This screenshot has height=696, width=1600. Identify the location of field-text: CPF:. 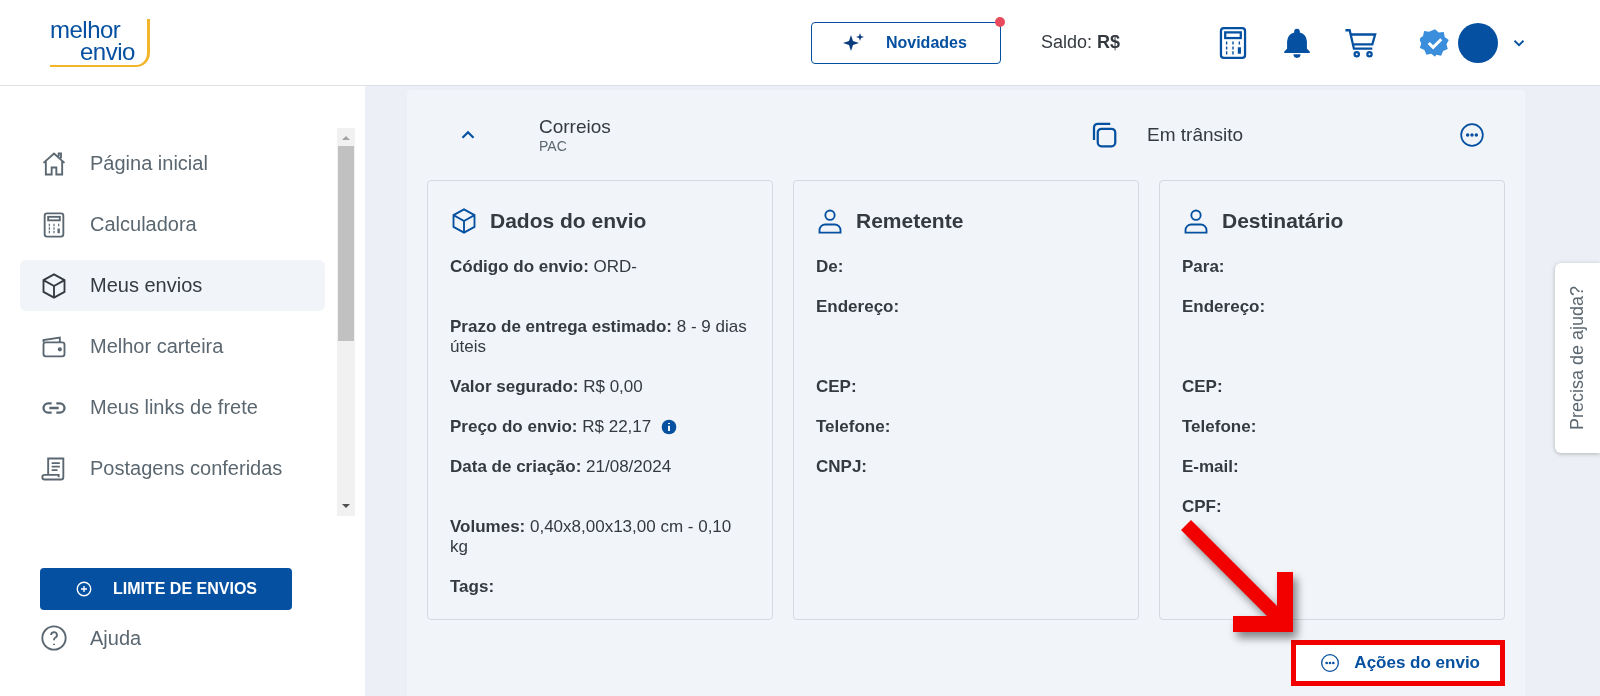
(1202, 507).